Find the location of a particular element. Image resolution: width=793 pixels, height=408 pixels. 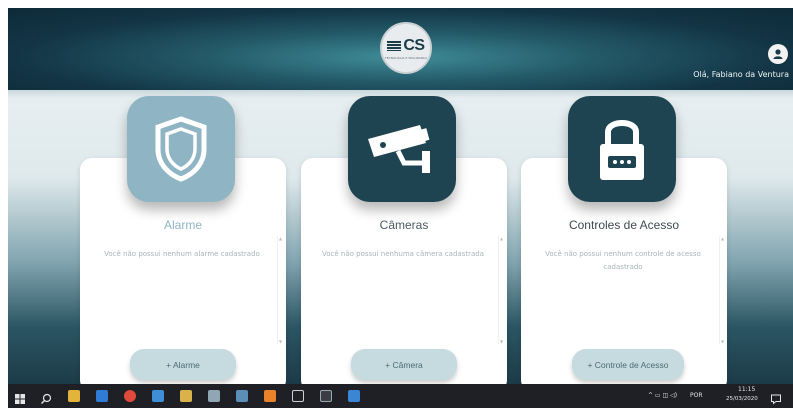

card-title-cameras: Câmeras is located at coordinates (404, 225).